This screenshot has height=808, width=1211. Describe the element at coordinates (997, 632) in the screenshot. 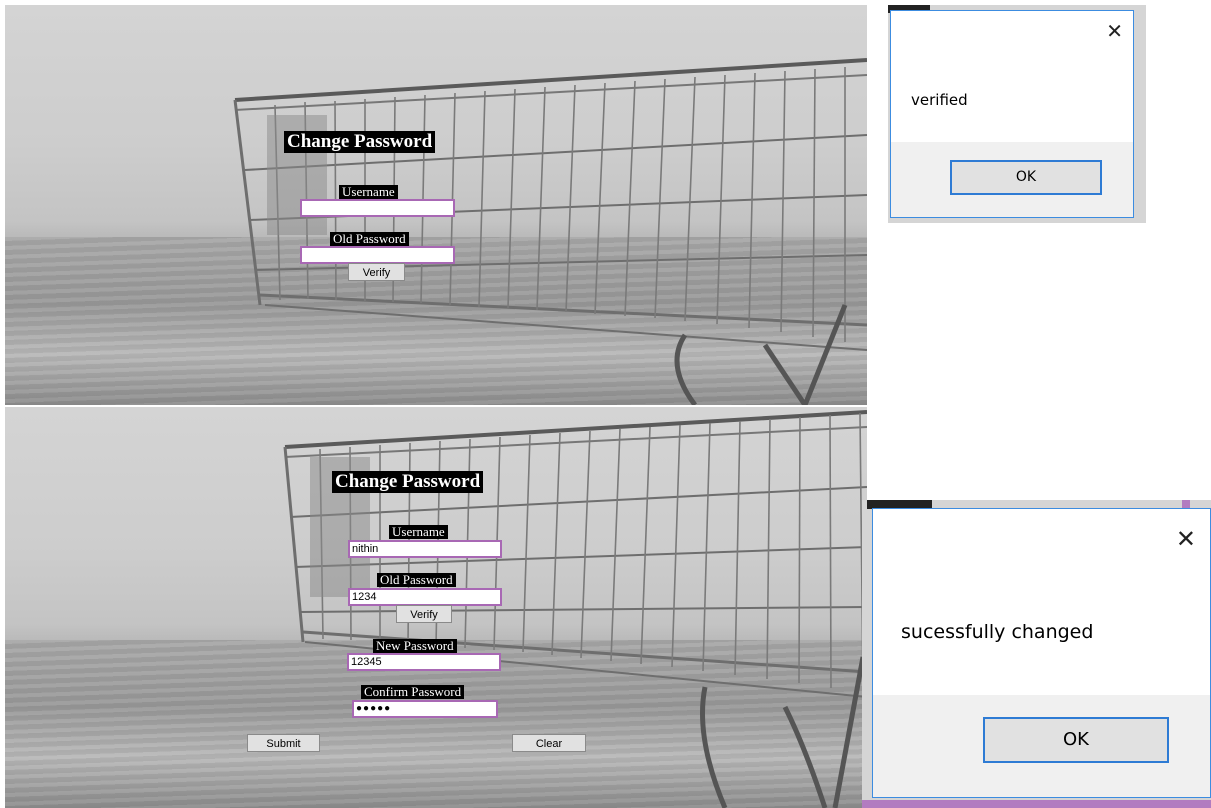

I see `message-text: sucessfully changed` at that location.